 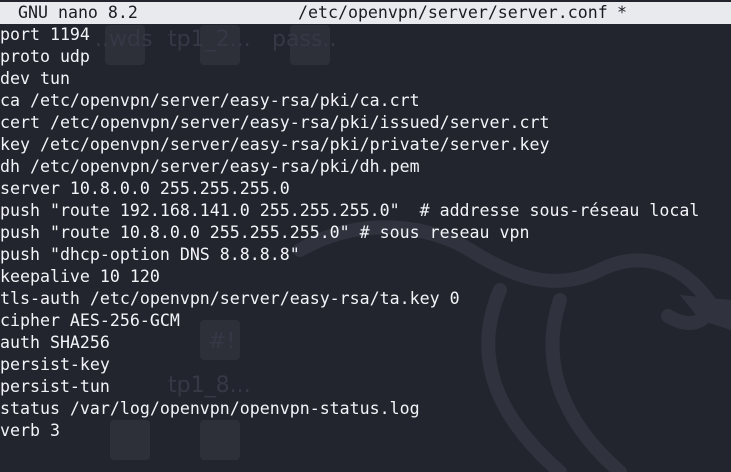 I want to click on config-line: server 10.8.0.0 255.255.255.0, so click(x=349, y=189).